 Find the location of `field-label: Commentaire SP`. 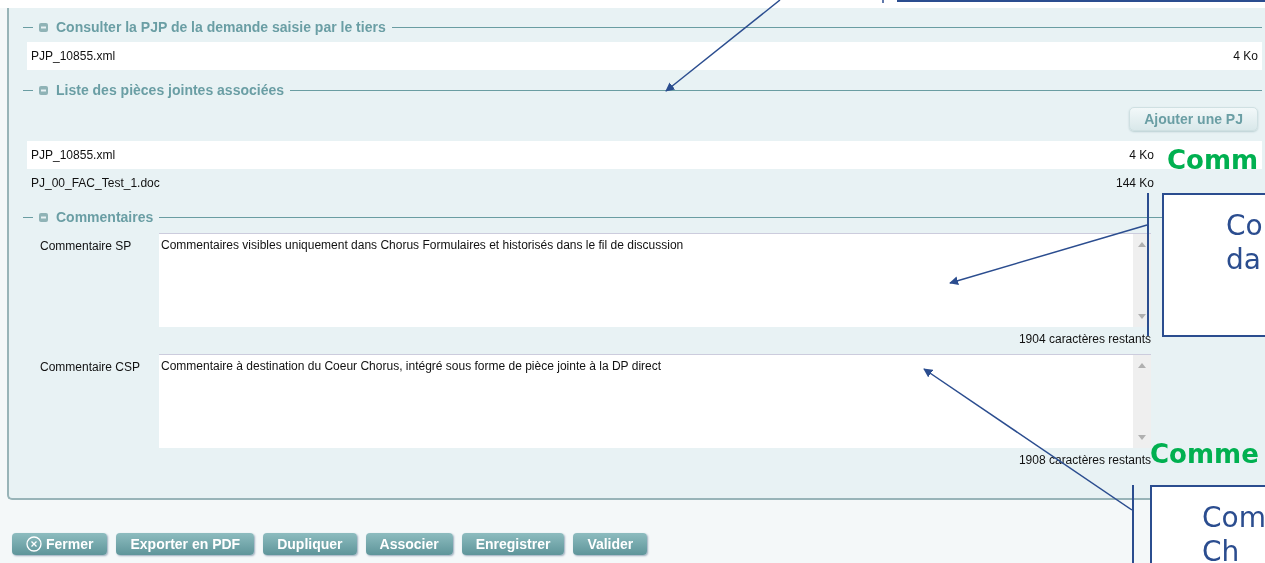

field-label: Commentaire SP is located at coordinates (86, 246).